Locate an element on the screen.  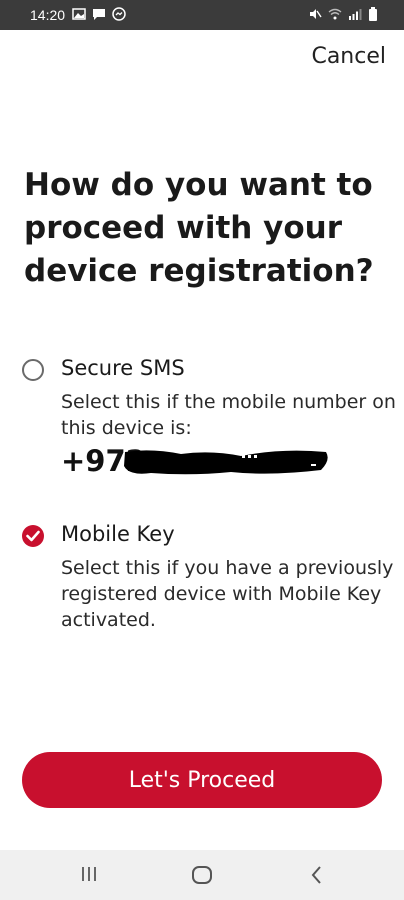
redacted-scribble is located at coordinates (226, 462).